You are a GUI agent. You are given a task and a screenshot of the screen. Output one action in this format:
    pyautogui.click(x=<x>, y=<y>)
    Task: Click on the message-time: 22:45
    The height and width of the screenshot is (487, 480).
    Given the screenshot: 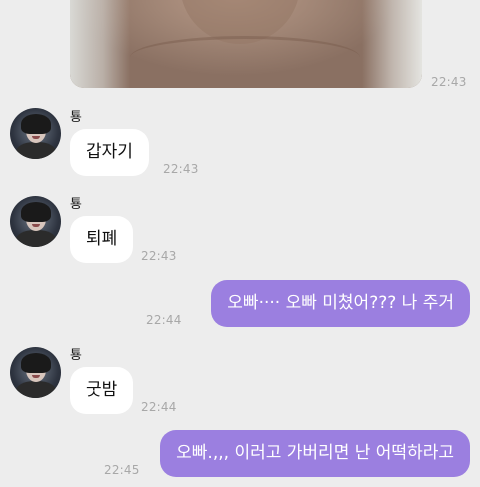 What is the action you would take?
    pyautogui.click(x=122, y=470)
    